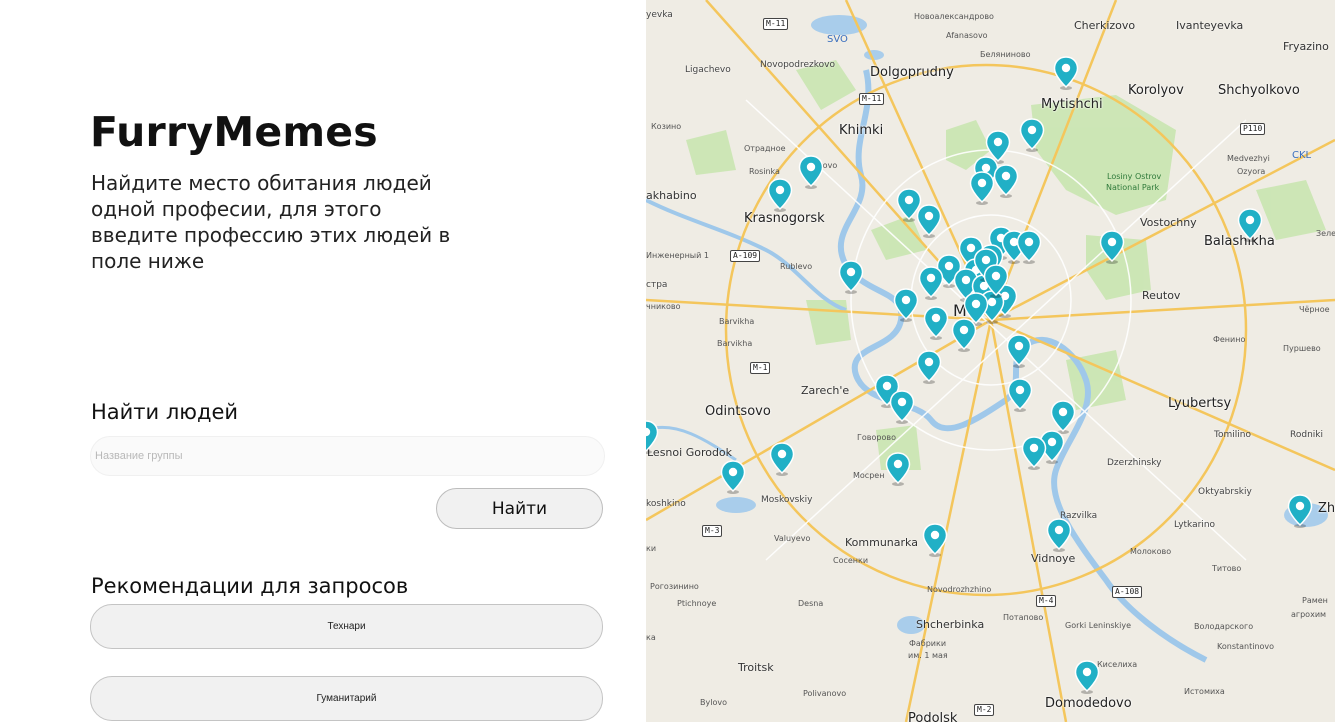 The image size is (1335, 722). I want to click on label-valuyevo: Valuyevo, so click(792, 538).